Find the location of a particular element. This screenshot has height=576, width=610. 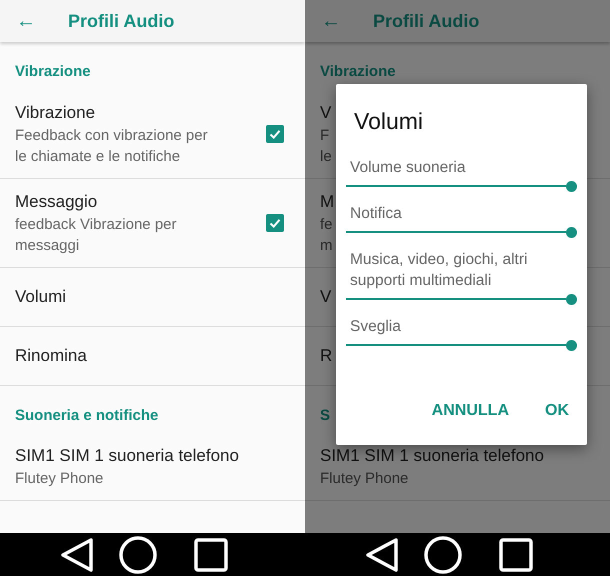

item-subtitle: Feedback con vibrazione per le chiamate e le notifiche is located at coordinates (111, 146).